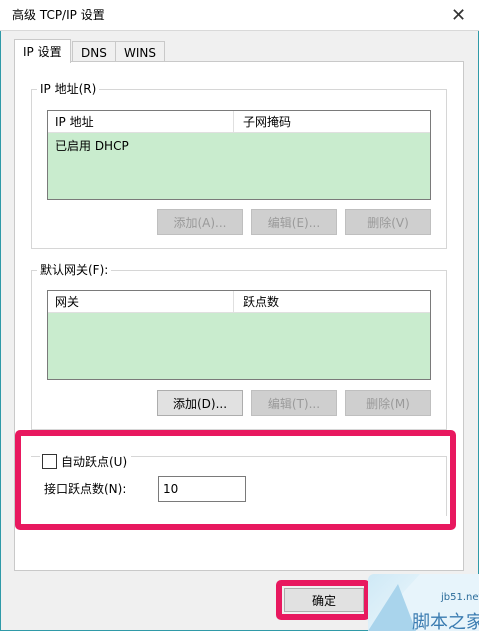  I want to click on title-bar: 高级 TCP/IP 设置 ✕, so click(239, 15).